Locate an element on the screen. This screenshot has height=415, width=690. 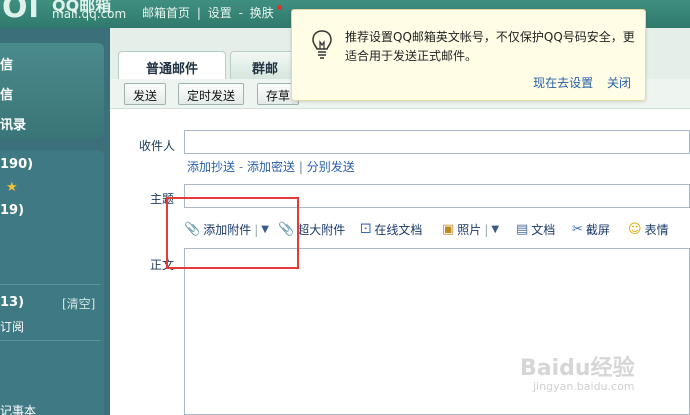
add-cc-link: 添加抄送 is located at coordinates (211, 167).